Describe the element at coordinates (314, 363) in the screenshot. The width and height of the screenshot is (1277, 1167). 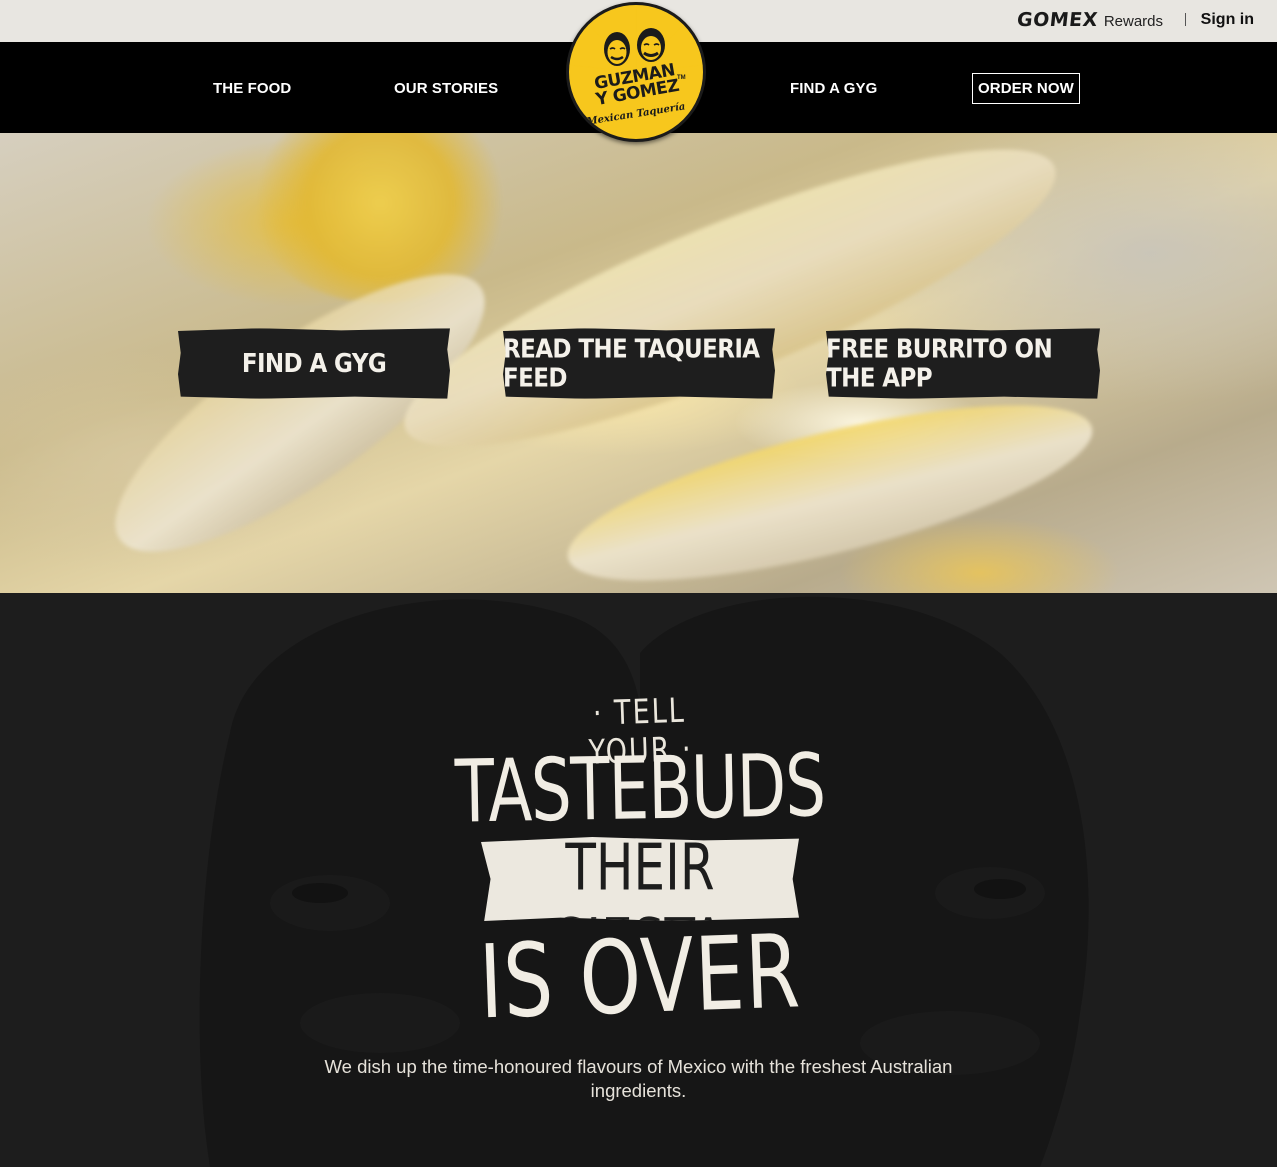
I see `find-a-gyg-button: FIND A GYG` at that location.